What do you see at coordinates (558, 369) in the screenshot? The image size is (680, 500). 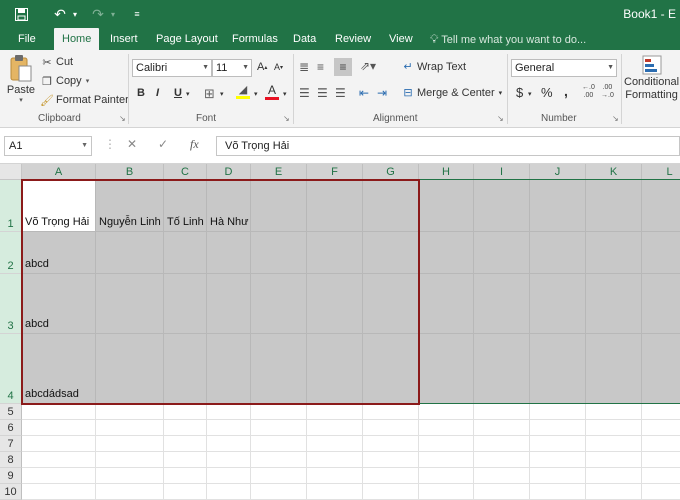 I see `cell-j4` at bounding box center [558, 369].